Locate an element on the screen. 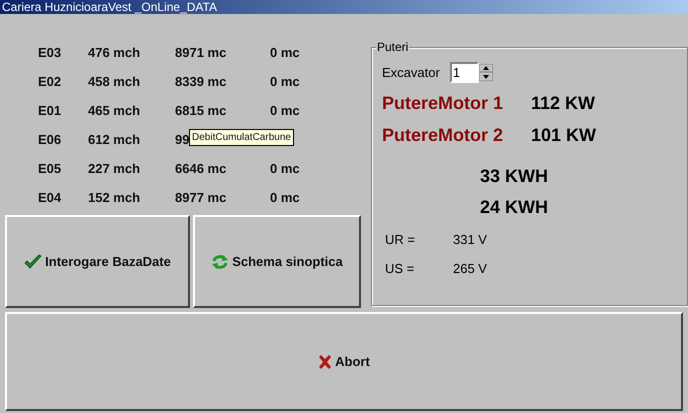 The height and width of the screenshot is (413, 688). up-arrow-icon is located at coordinates (485, 68).